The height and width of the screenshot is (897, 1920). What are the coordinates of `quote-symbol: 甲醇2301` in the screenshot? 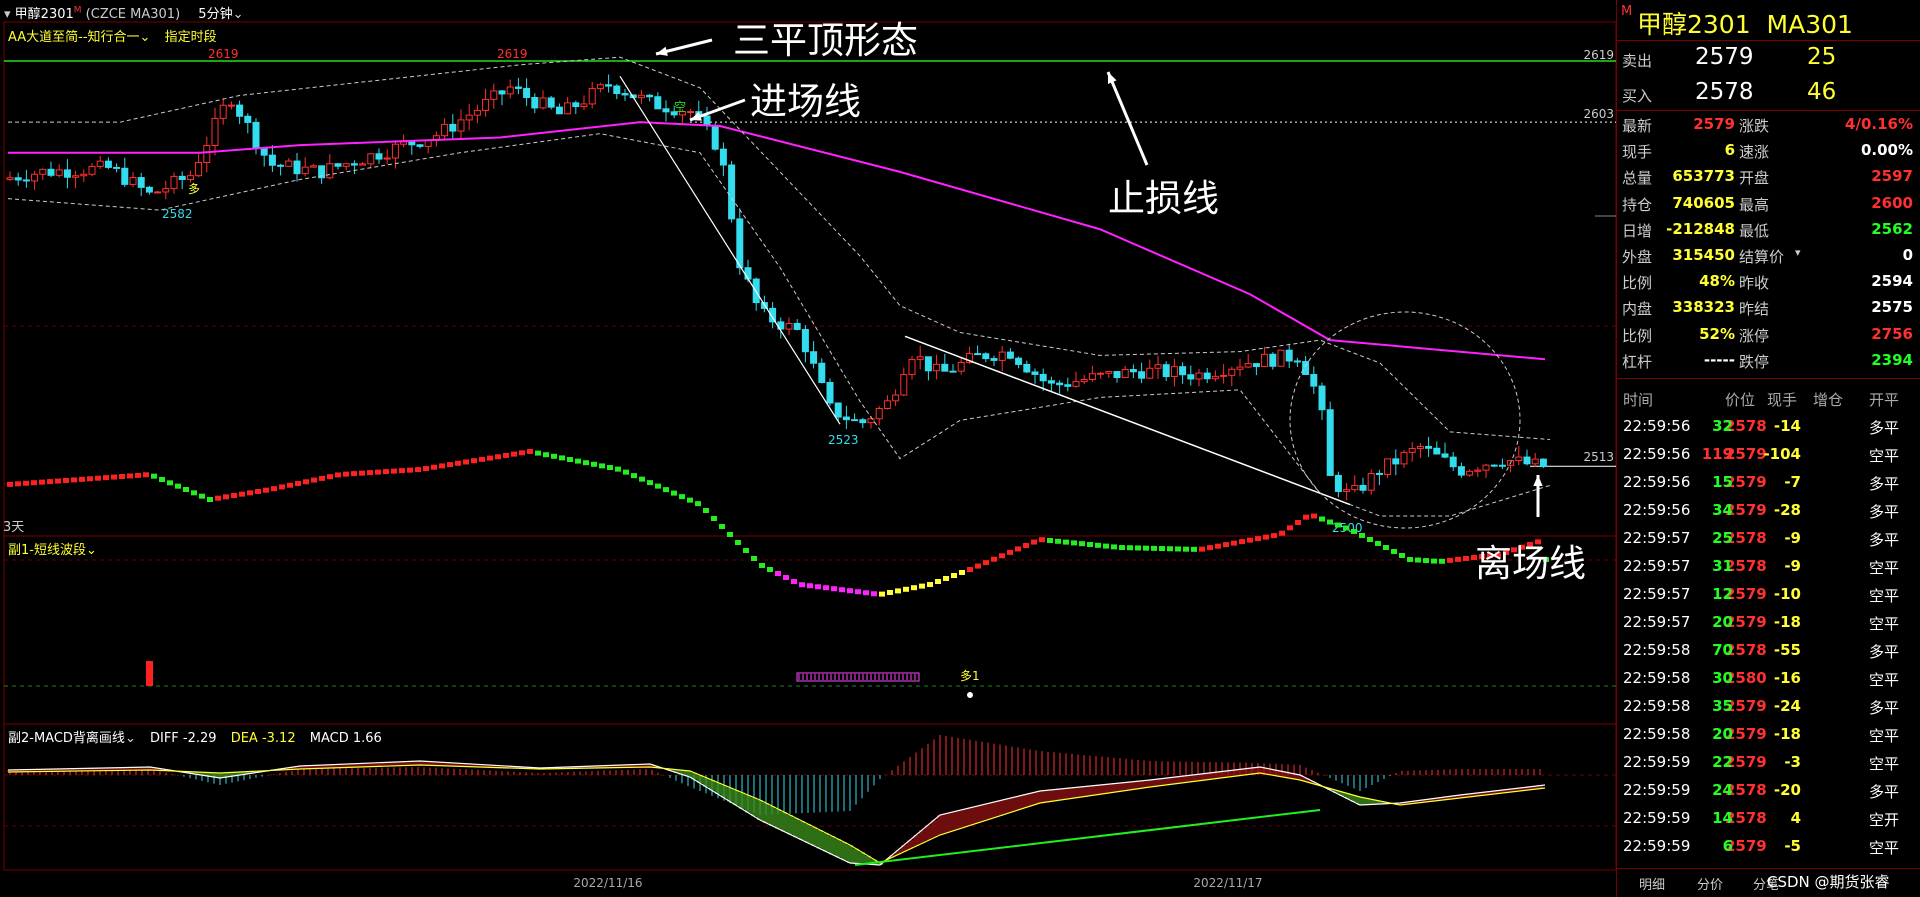 It's located at (1694, 24).